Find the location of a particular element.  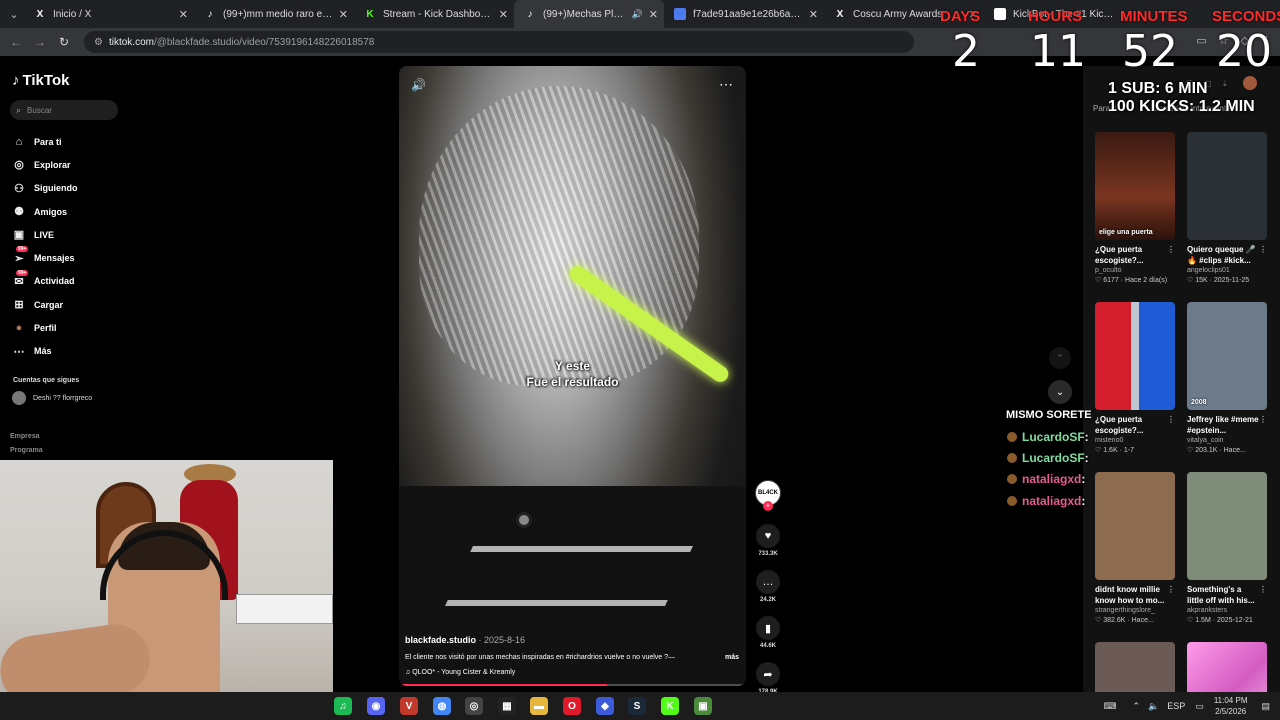

sidebar-item-perfil: ● Perfil is located at coordinates (45, 327).